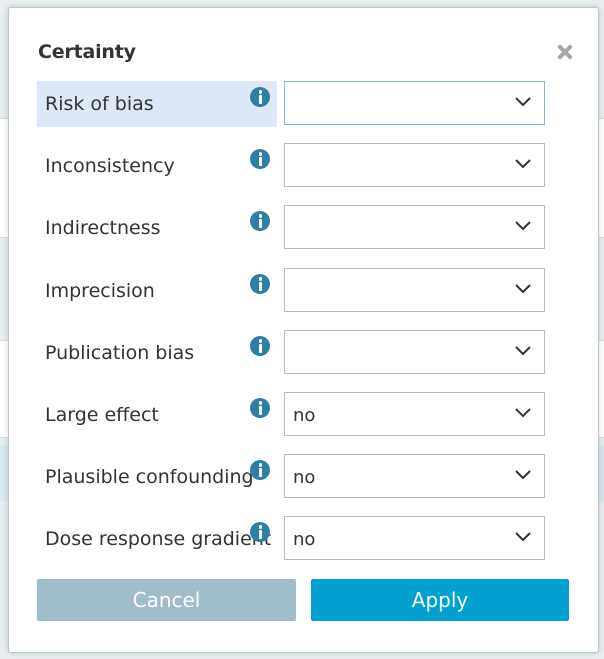 This screenshot has height=659, width=604. I want to click on row-label: Inconsistency, so click(110, 166).